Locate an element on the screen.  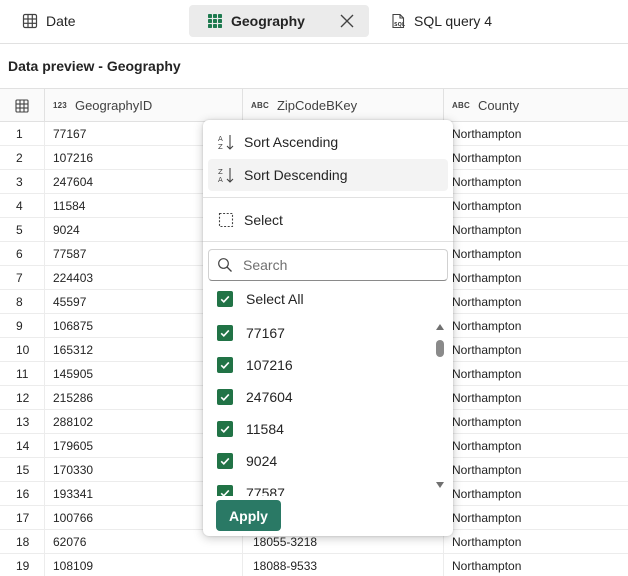
column-header-label: ZipCodeBKey is located at coordinates (317, 105).